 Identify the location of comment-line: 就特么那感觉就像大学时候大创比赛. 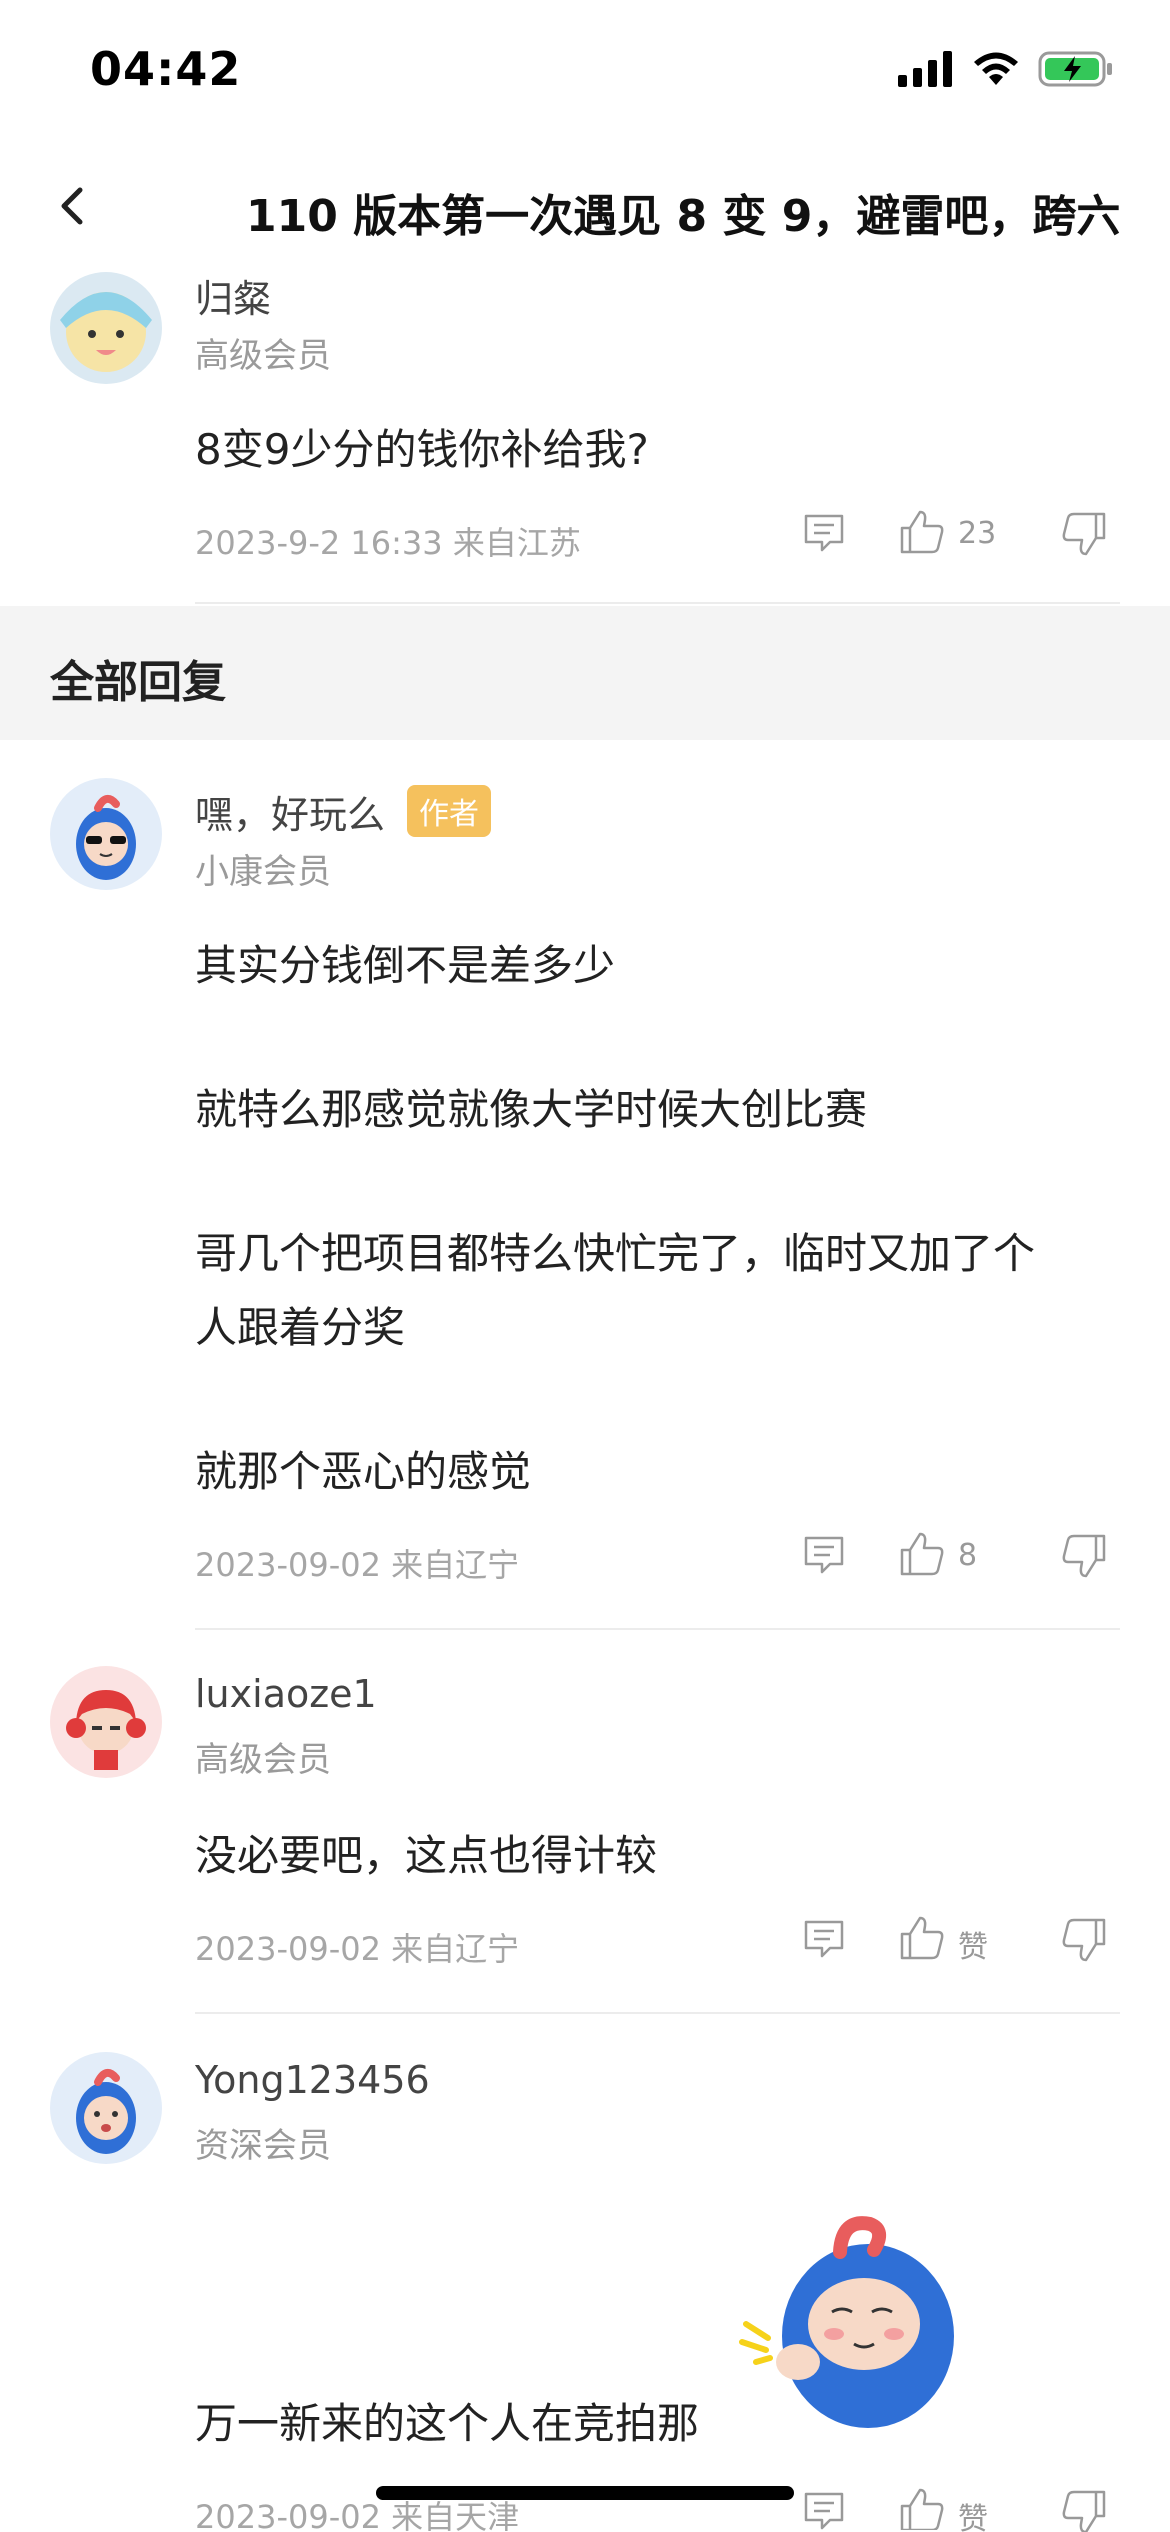
(531, 1109).